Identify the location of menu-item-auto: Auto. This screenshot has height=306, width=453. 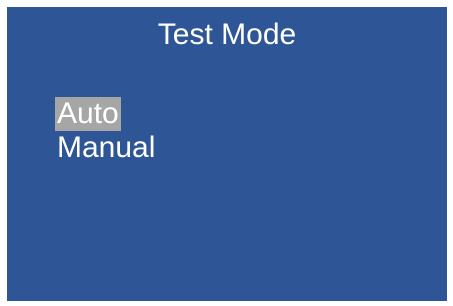
(88, 114).